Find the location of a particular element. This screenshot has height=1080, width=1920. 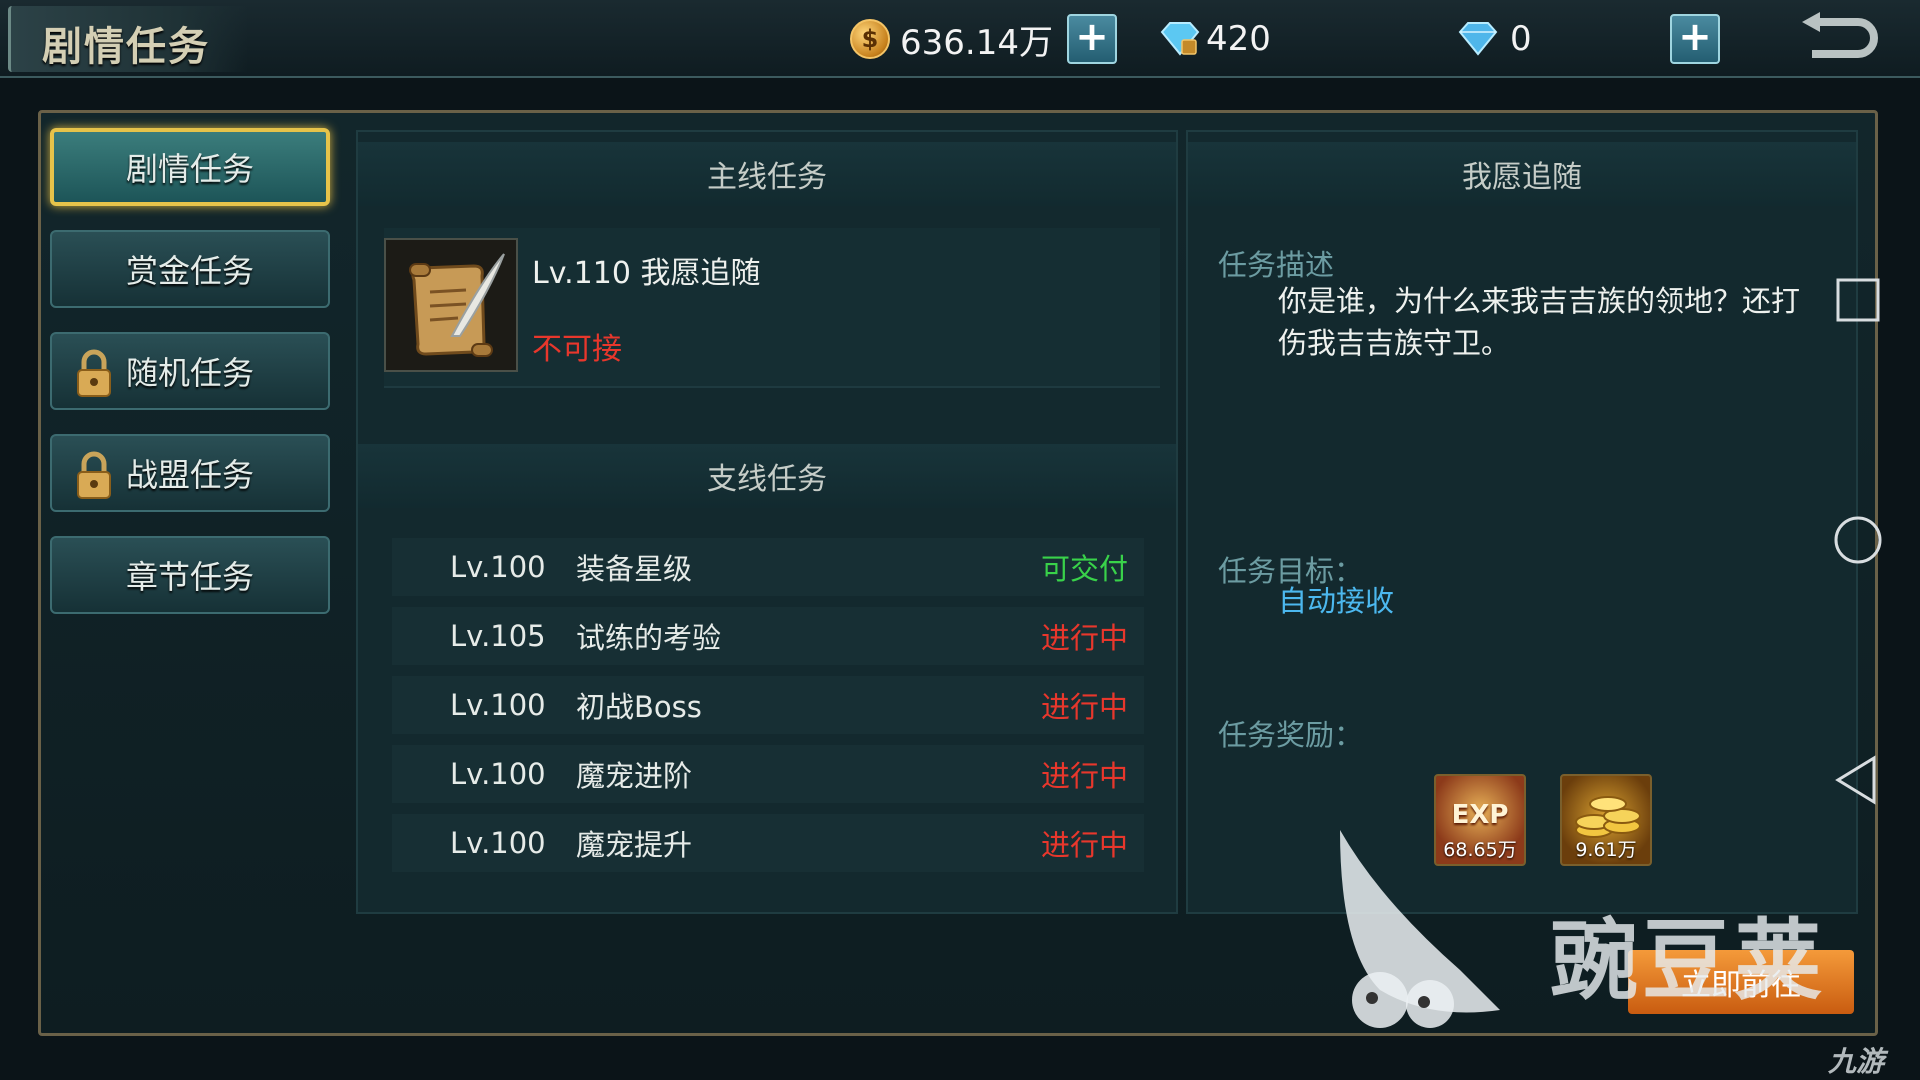

square-icon is located at coordinates (1858, 300).